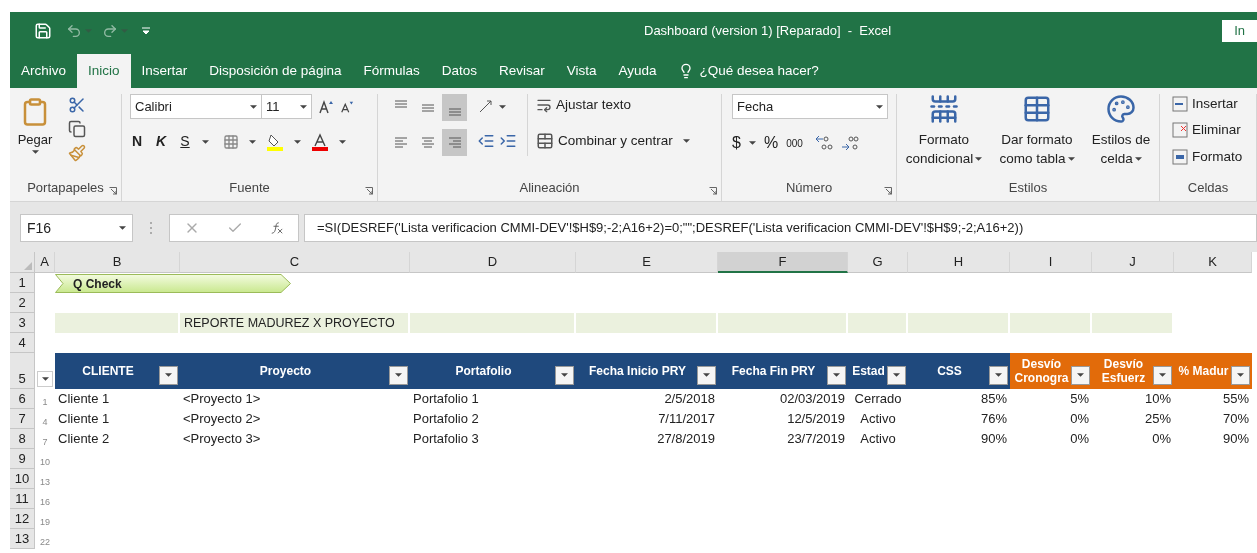 The width and height of the screenshot is (1257, 553). I want to click on ribbon-tab: Insertar, so click(164, 71).